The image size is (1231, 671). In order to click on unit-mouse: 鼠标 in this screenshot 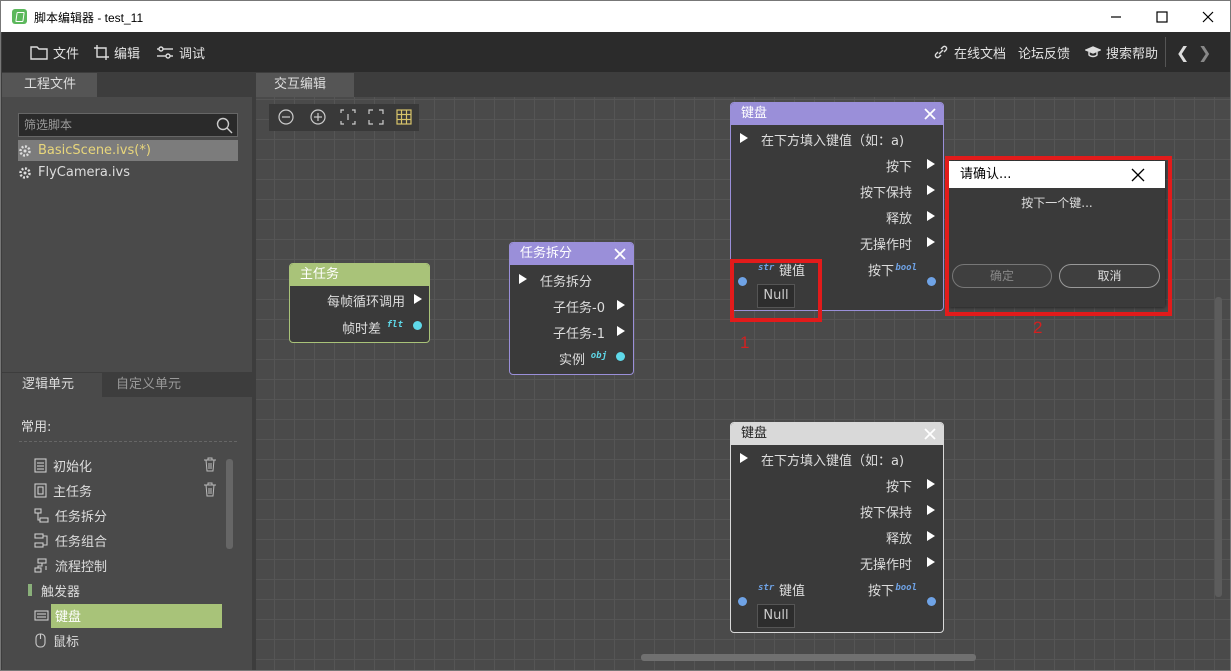, I will do `click(56, 640)`.